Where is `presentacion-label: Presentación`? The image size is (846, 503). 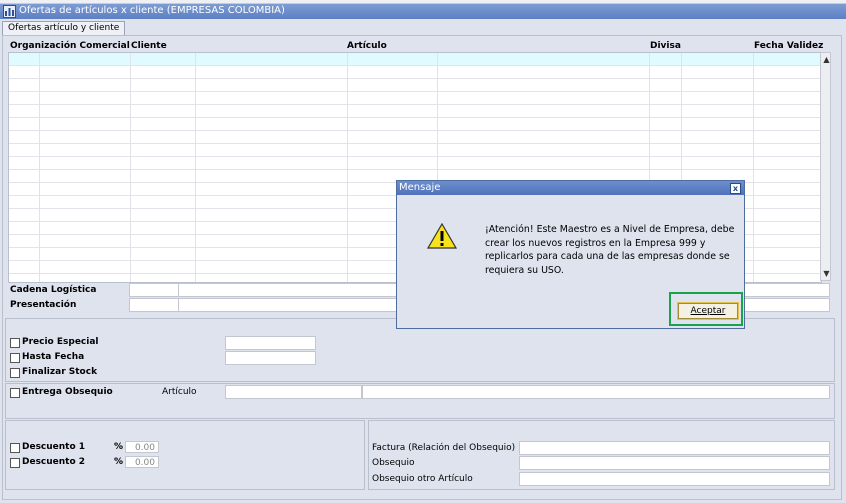
presentacion-label: Presentación is located at coordinates (43, 305).